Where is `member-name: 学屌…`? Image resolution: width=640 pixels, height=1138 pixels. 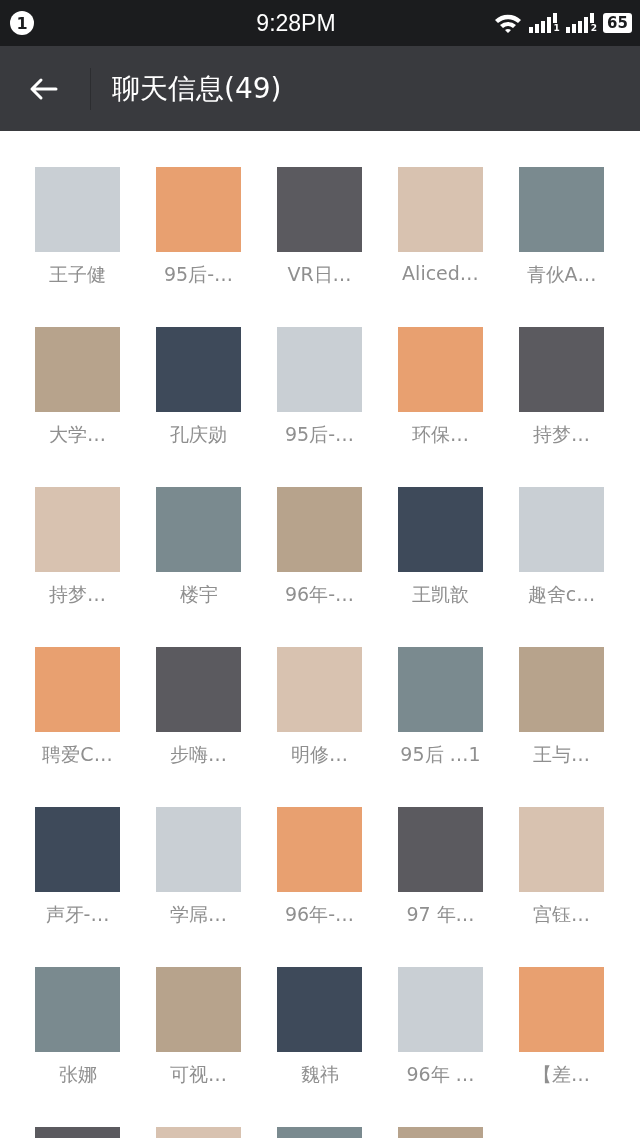 member-name: 学屌… is located at coordinates (198, 914).